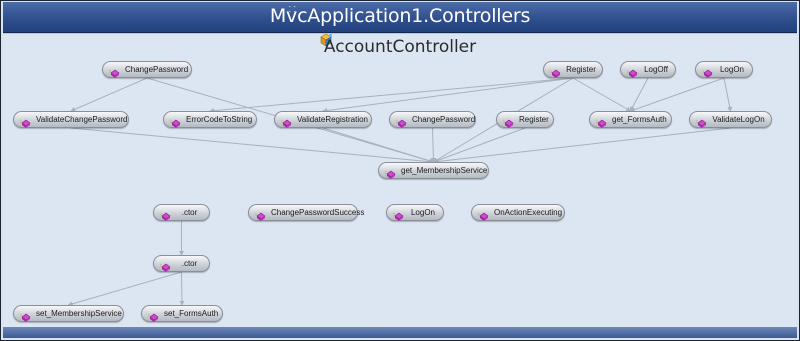 The image size is (800, 341). What do you see at coordinates (333, 119) in the screenshot?
I see `method-label: ValidateRegistration` at bounding box center [333, 119].